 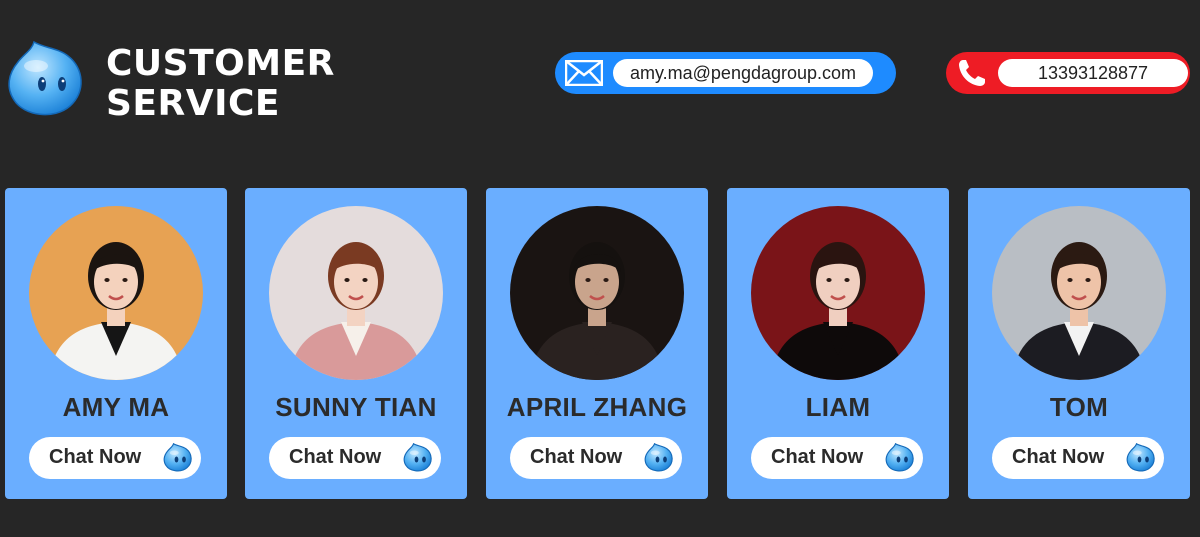 What do you see at coordinates (1093, 73) in the screenshot?
I see `phone-number: 13393128877` at bounding box center [1093, 73].